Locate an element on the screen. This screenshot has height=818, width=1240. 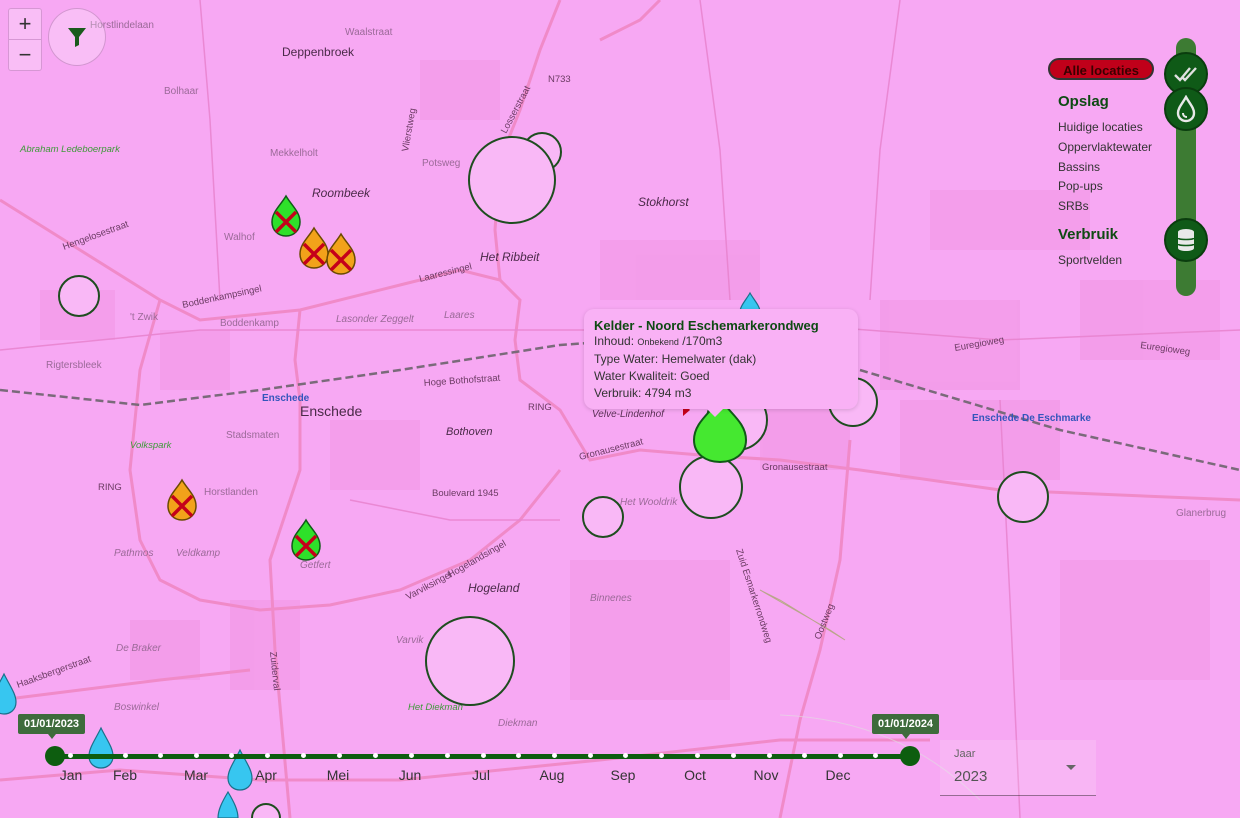
year-select-value: 2023 is located at coordinates (971, 776).